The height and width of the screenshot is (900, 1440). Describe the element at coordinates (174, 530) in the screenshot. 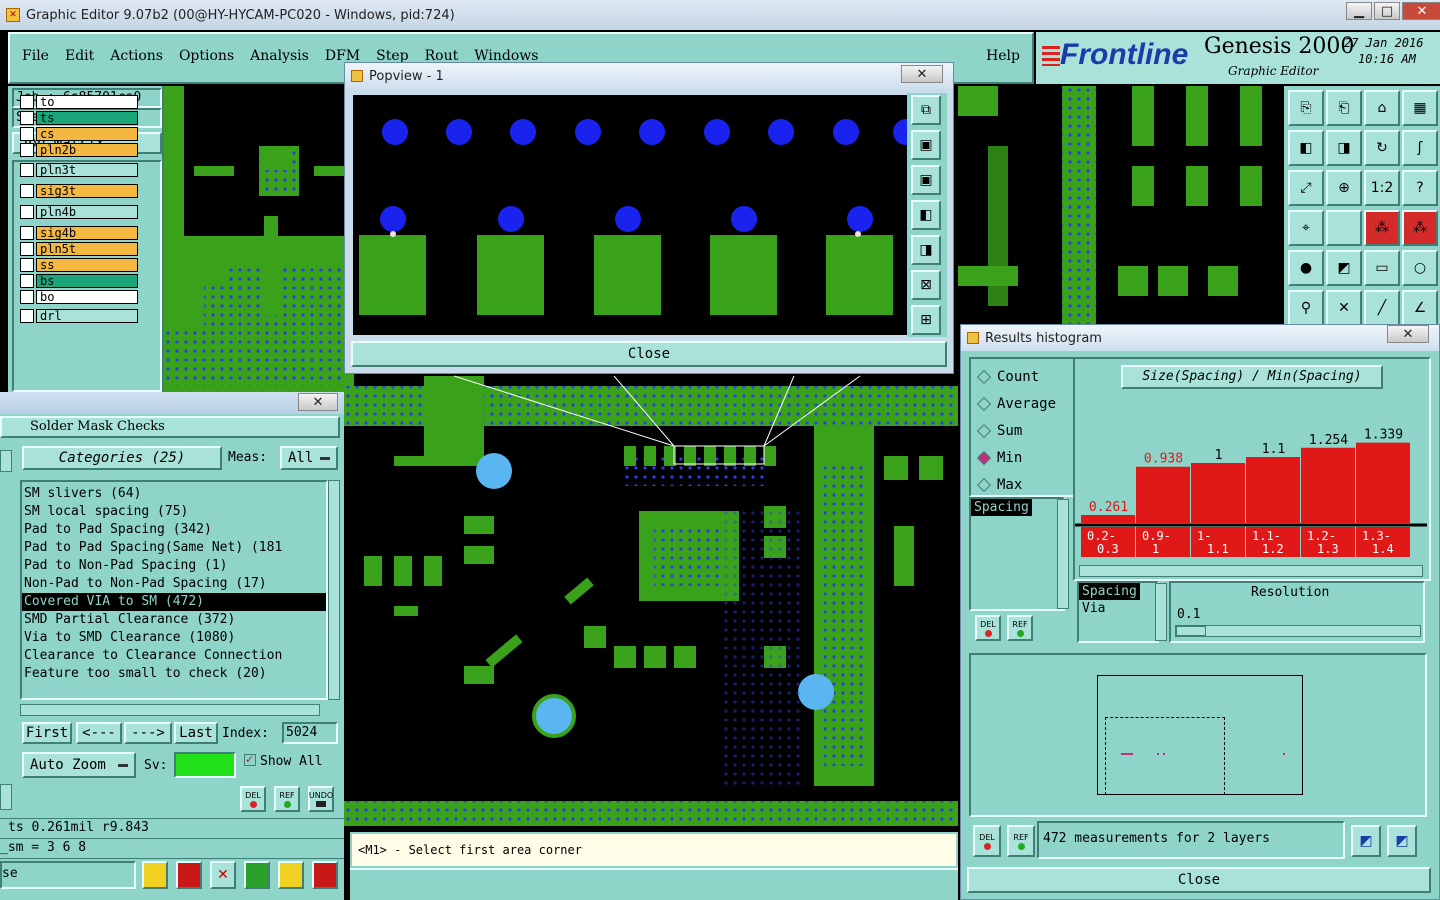

I see `category-item: Pad to Pad Spacing (342)` at that location.